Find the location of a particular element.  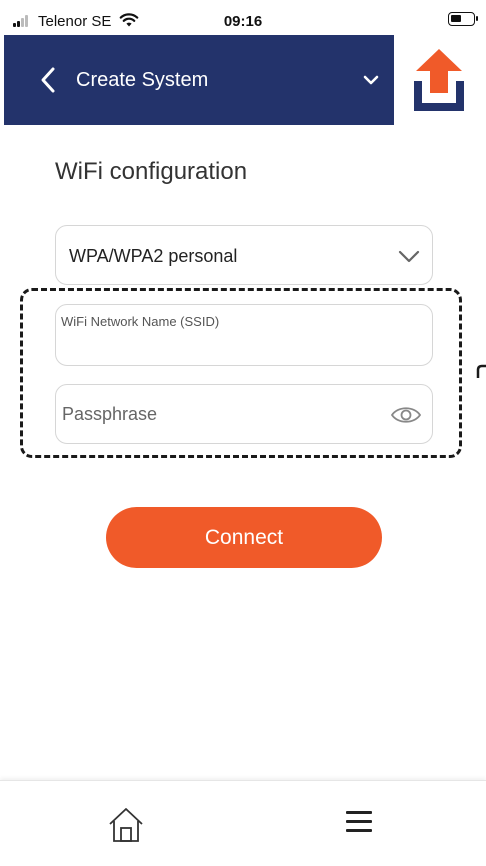

nav-bar: Create System is located at coordinates (199, 80).